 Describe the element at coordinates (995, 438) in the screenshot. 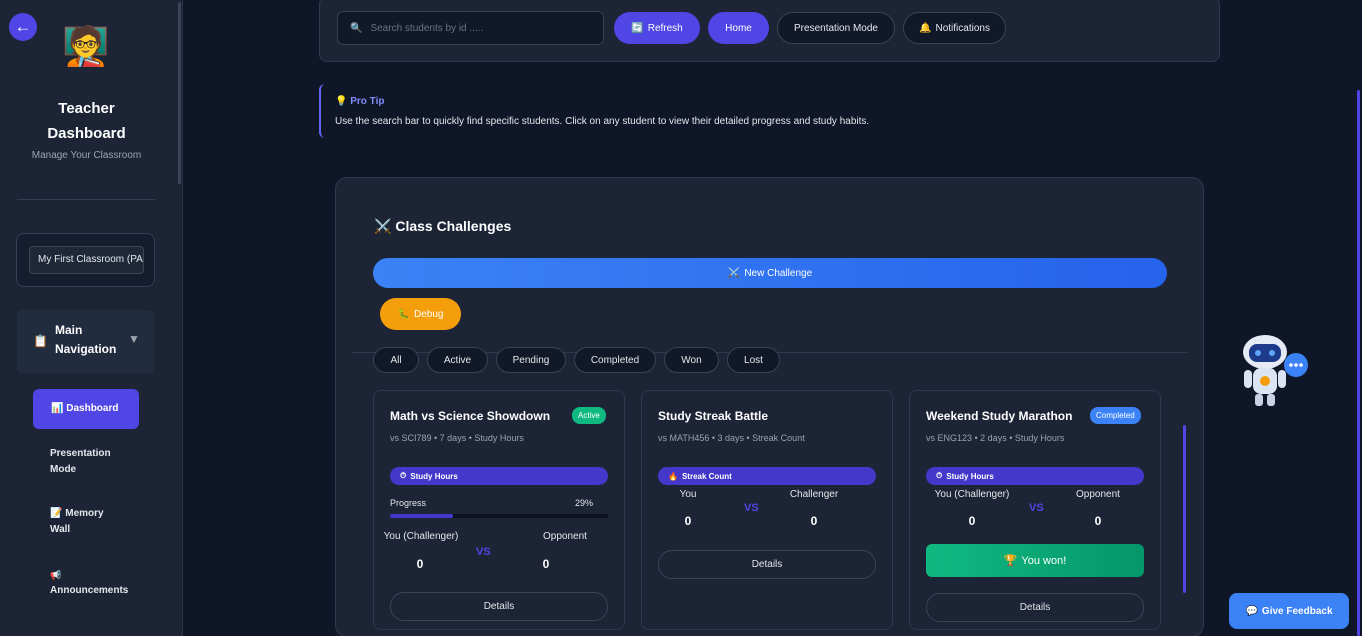

I see `challenge-meta: vs ENG123 • 2 days • Study Hours` at that location.